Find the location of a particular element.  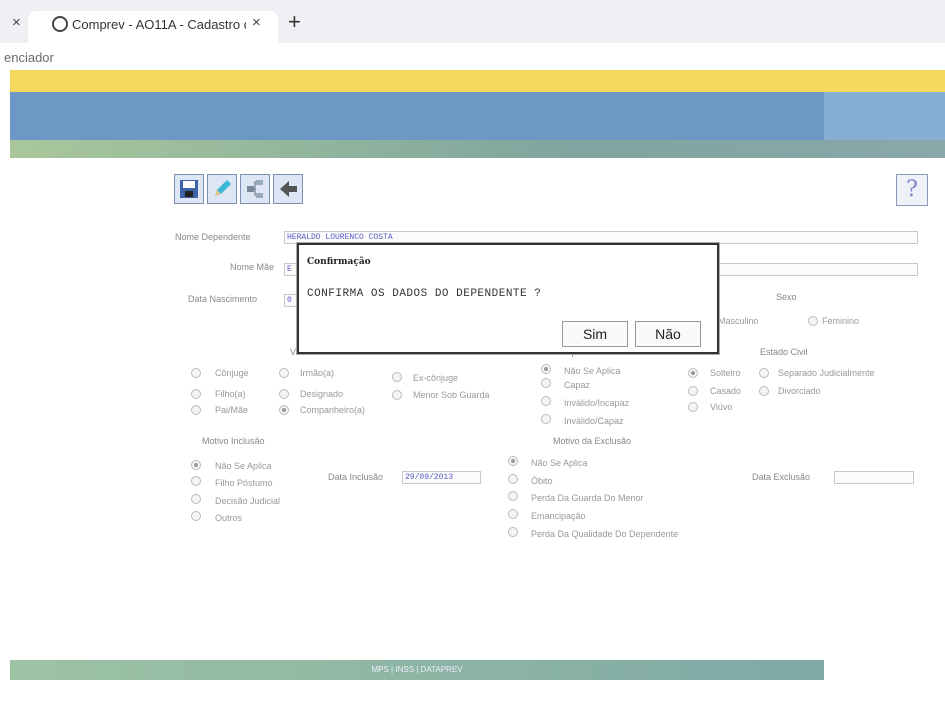

radio-ex-conjuge is located at coordinates (397, 377).